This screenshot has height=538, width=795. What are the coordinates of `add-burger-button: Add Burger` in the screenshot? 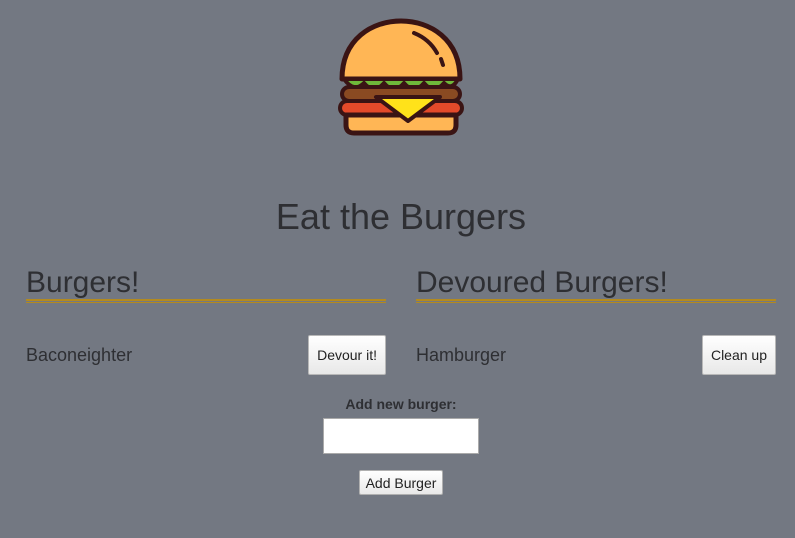 It's located at (401, 482).